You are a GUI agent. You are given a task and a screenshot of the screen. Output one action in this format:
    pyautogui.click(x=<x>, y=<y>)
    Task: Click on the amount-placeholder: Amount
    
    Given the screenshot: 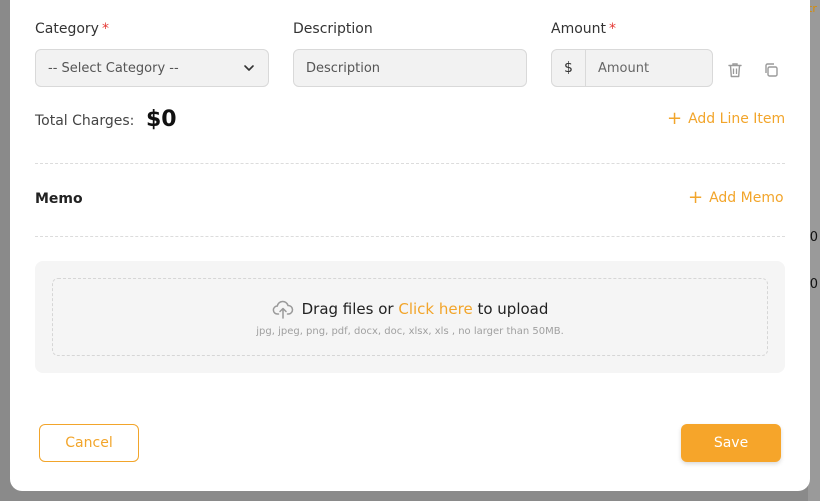 What is the action you would take?
    pyautogui.click(x=624, y=68)
    